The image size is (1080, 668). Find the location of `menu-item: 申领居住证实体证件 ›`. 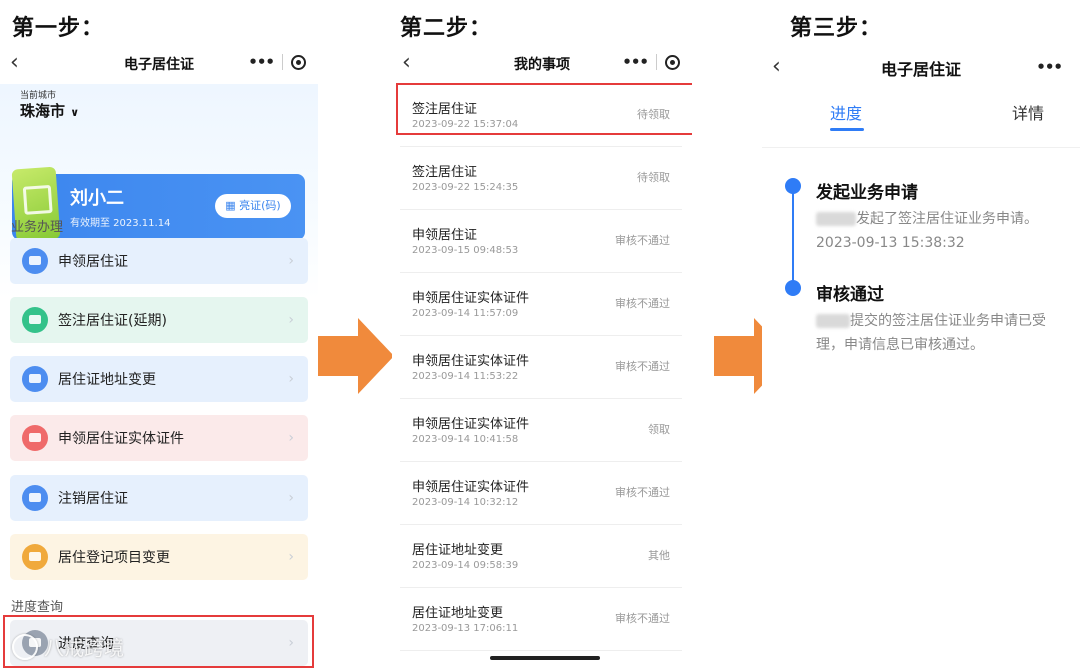

menu-item: 申领居住证实体证件 › is located at coordinates (159, 438).